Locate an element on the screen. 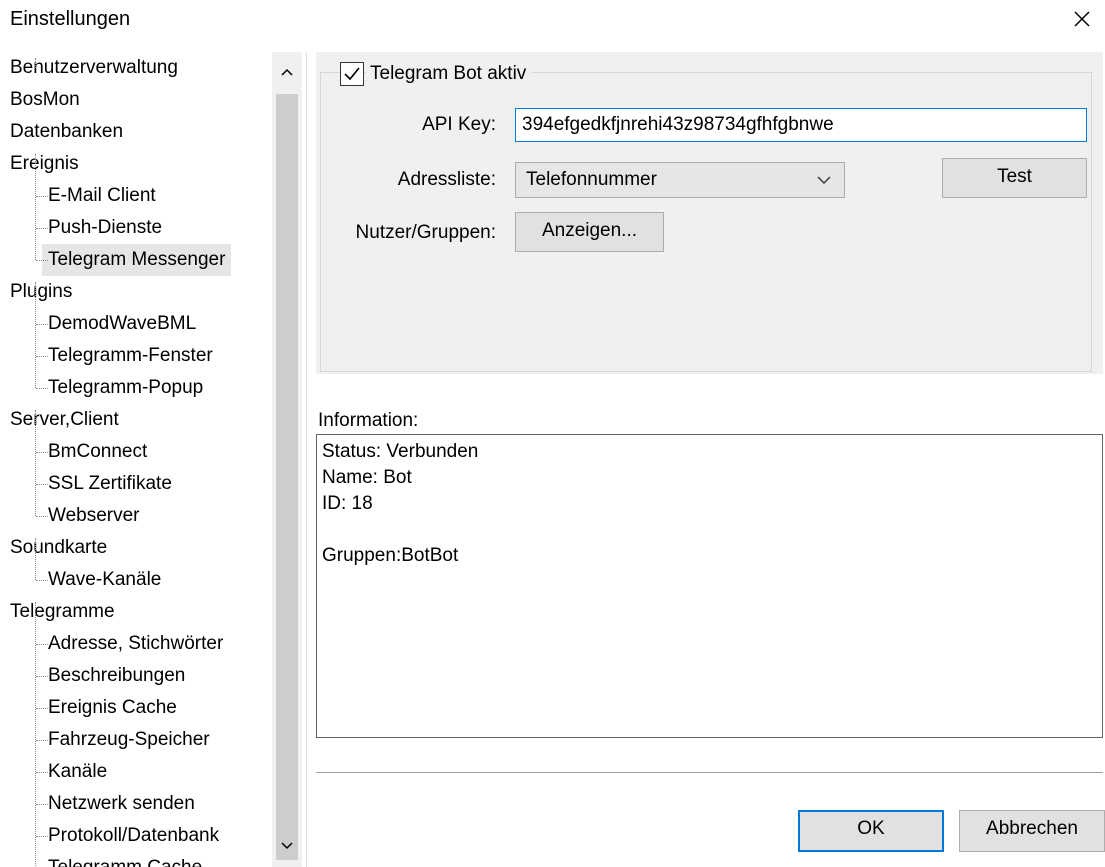 The image size is (1105, 867). close-icon is located at coordinates (1082, 19).